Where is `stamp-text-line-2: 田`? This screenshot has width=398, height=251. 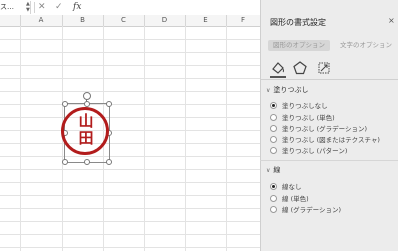 stamp-text-line-2: 田 is located at coordinates (86, 138).